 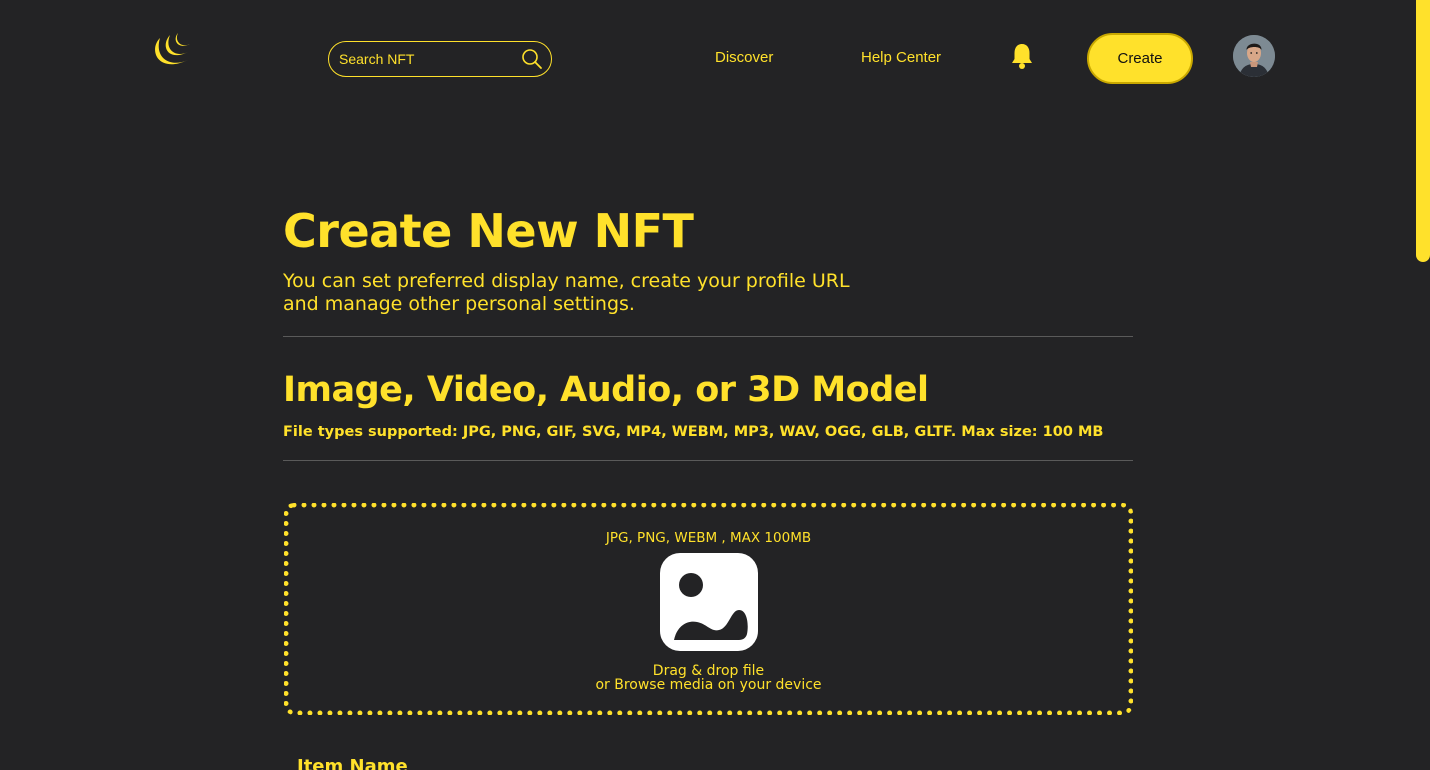 I want to click on search-icon, so click(x=532, y=59).